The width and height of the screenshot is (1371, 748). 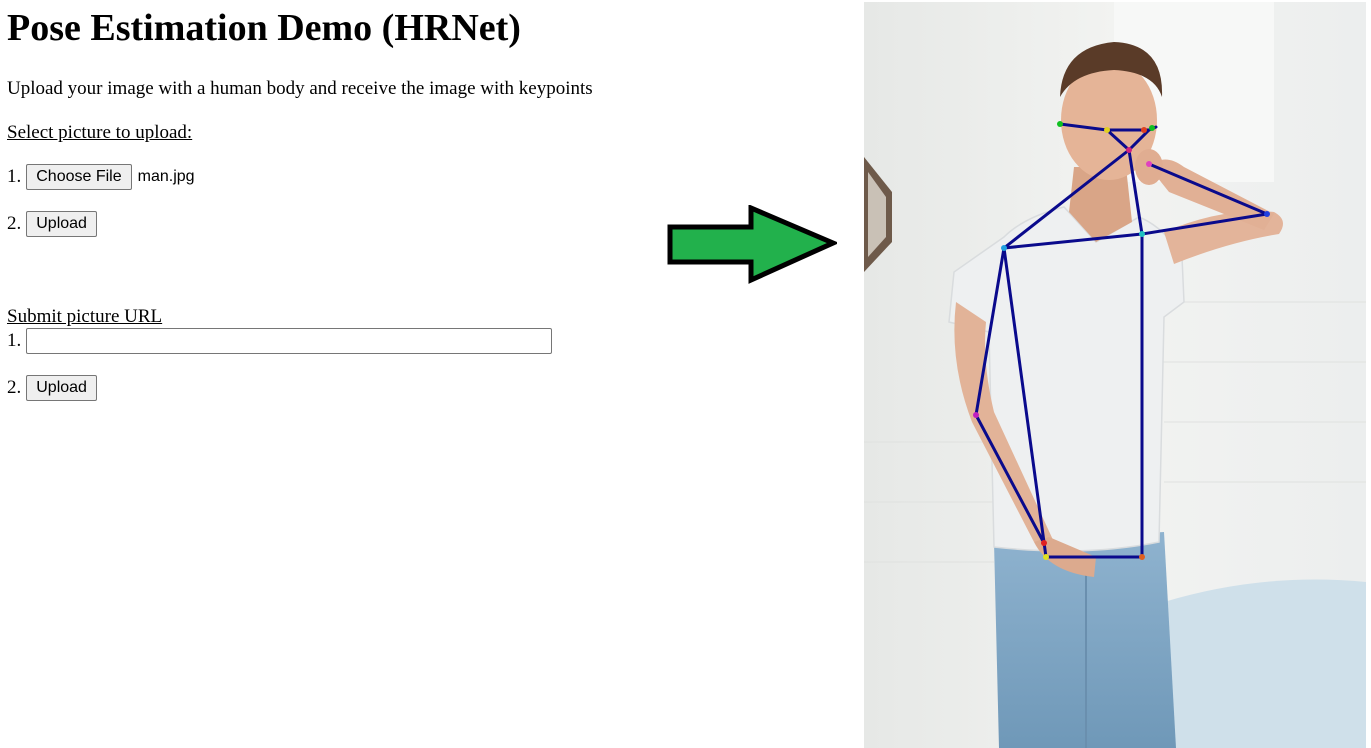 What do you see at coordinates (289, 341) in the screenshot?
I see `picture-url-input` at bounding box center [289, 341].